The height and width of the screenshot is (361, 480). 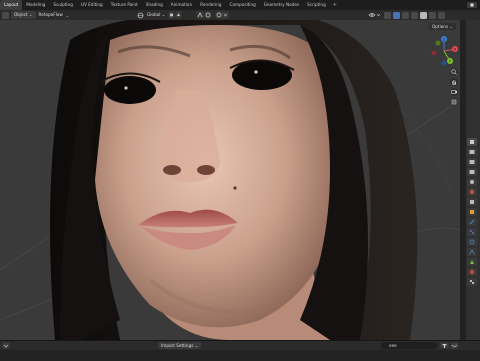 I want to click on pivot-icon, so click(x=175, y=15).